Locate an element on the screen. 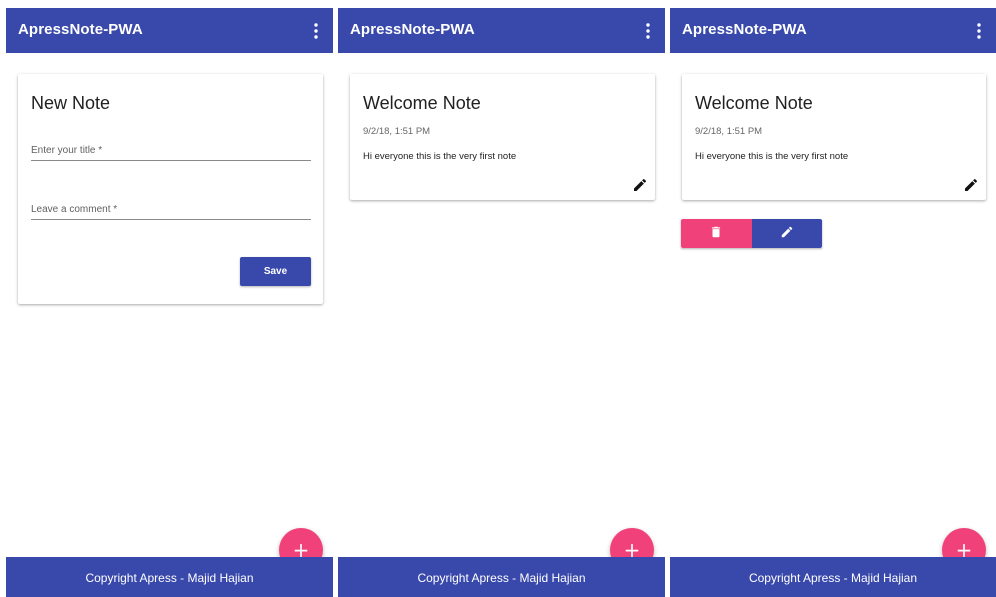 This screenshot has width=996, height=597. trash-icon is located at coordinates (716, 233).